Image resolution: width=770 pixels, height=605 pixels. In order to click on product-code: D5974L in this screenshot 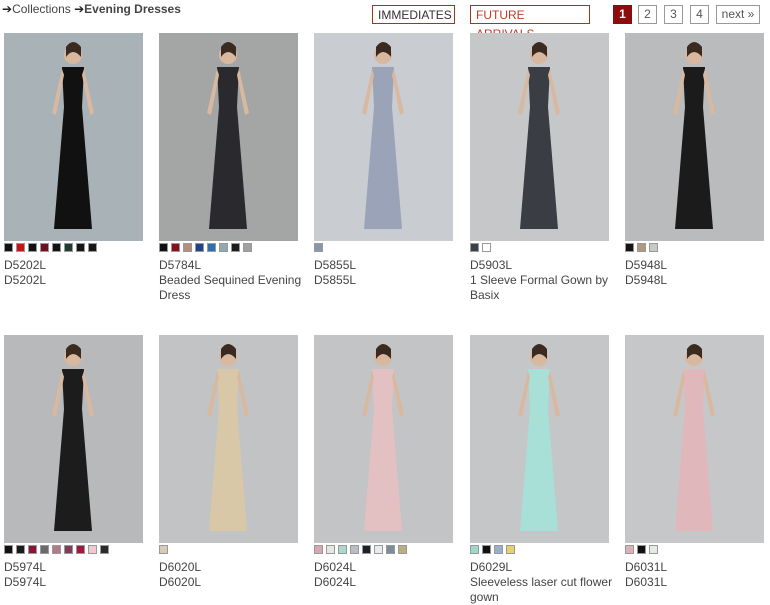, I will do `click(25, 567)`.